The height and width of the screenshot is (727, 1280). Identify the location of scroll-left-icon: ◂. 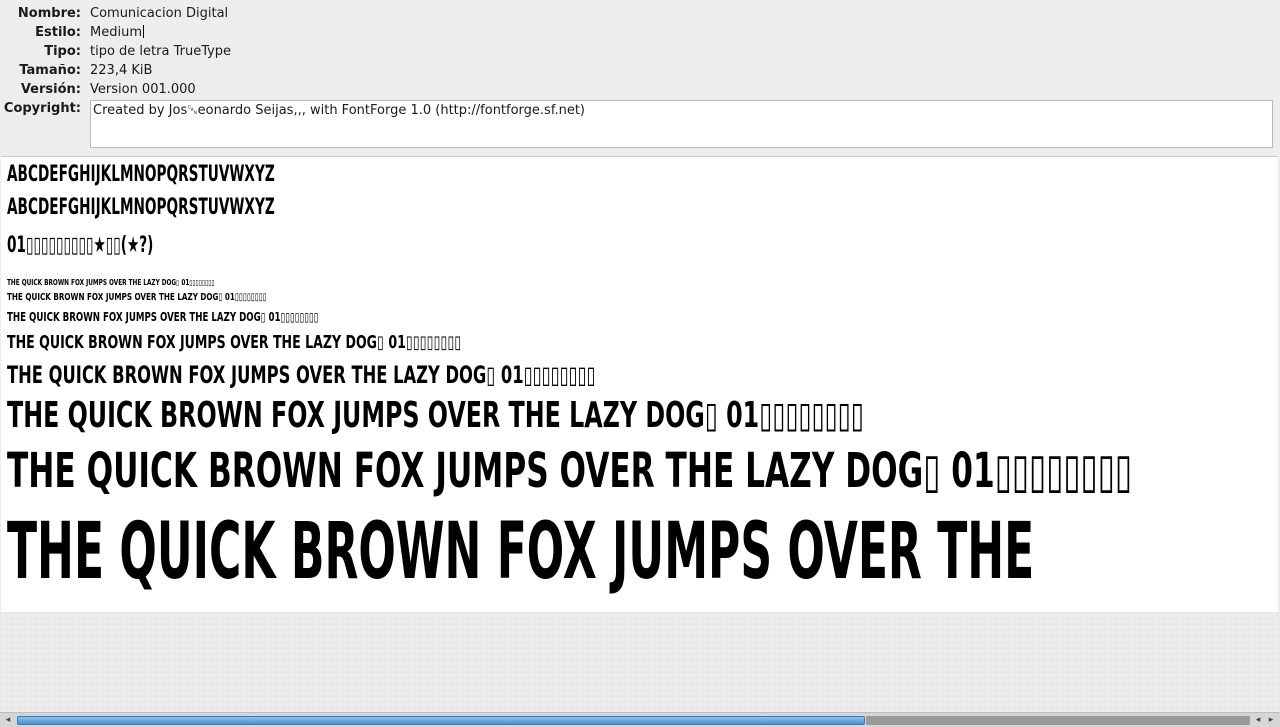
(8, 720).